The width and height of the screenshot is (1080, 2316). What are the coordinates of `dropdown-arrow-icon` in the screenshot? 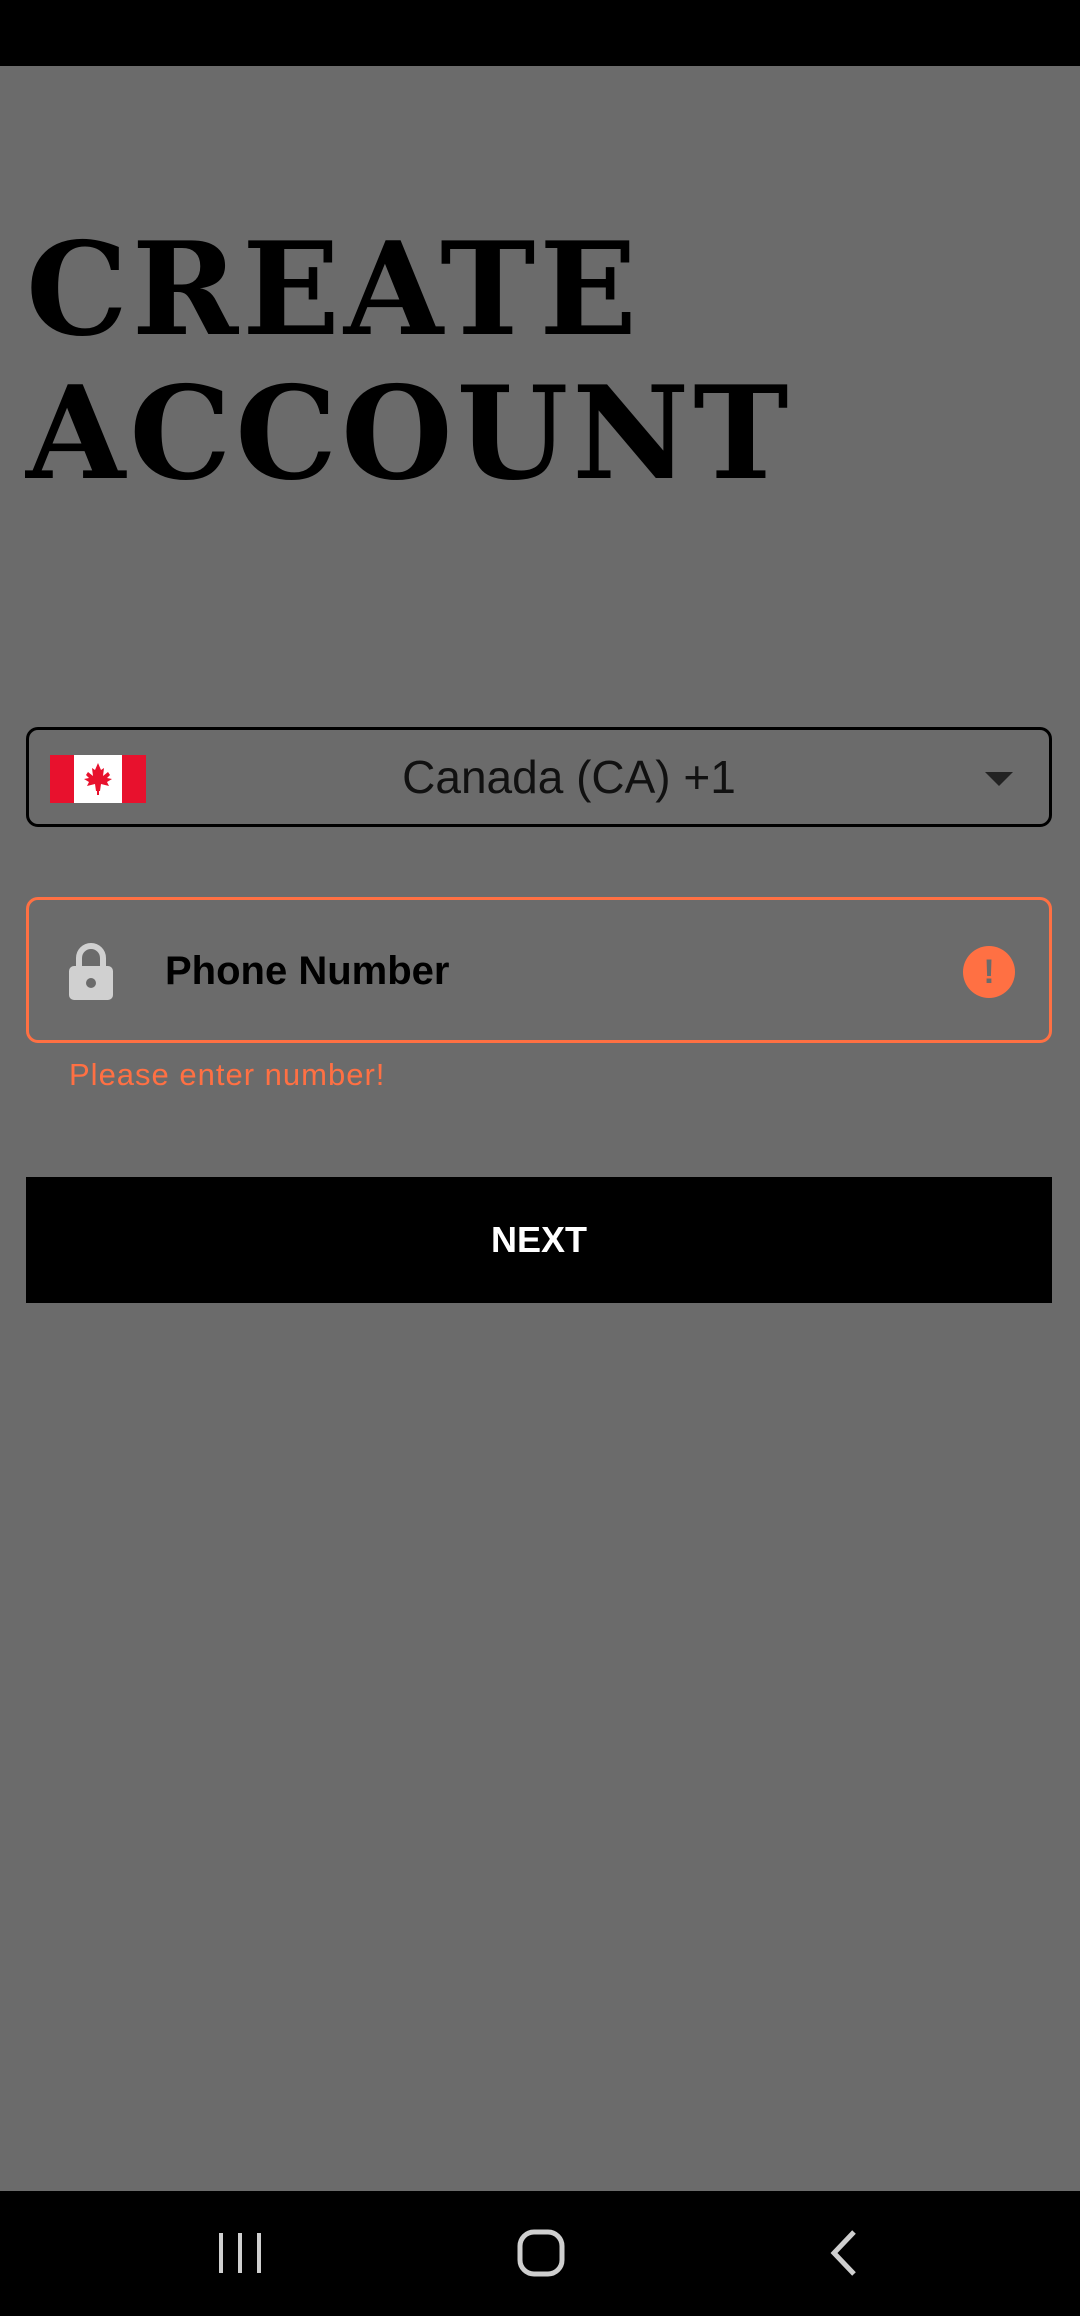 It's located at (999, 779).